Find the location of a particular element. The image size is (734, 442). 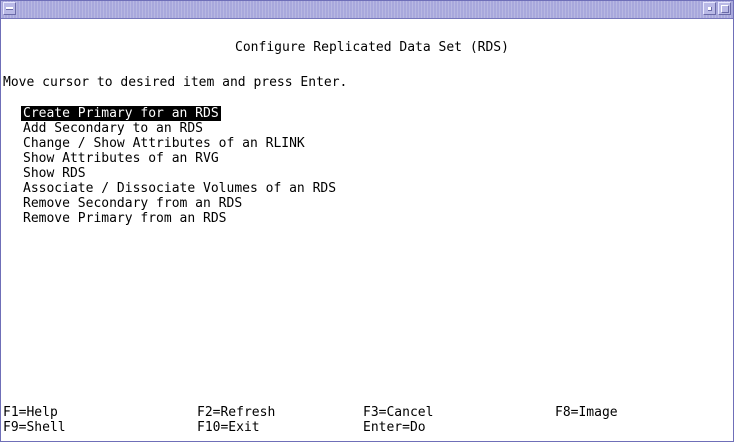

menu-item-create-primary: Create Primary for an RDS is located at coordinates (121, 113).